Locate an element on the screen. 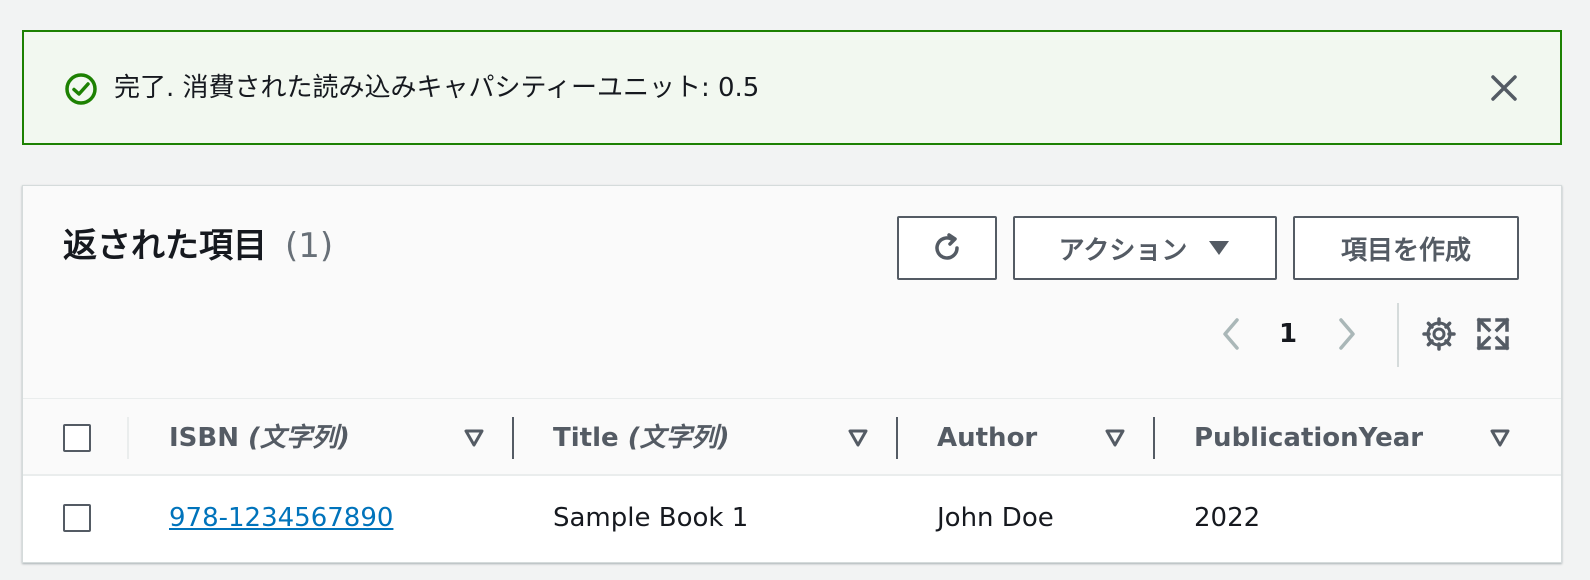  select-all-checkbox is located at coordinates (77, 438).